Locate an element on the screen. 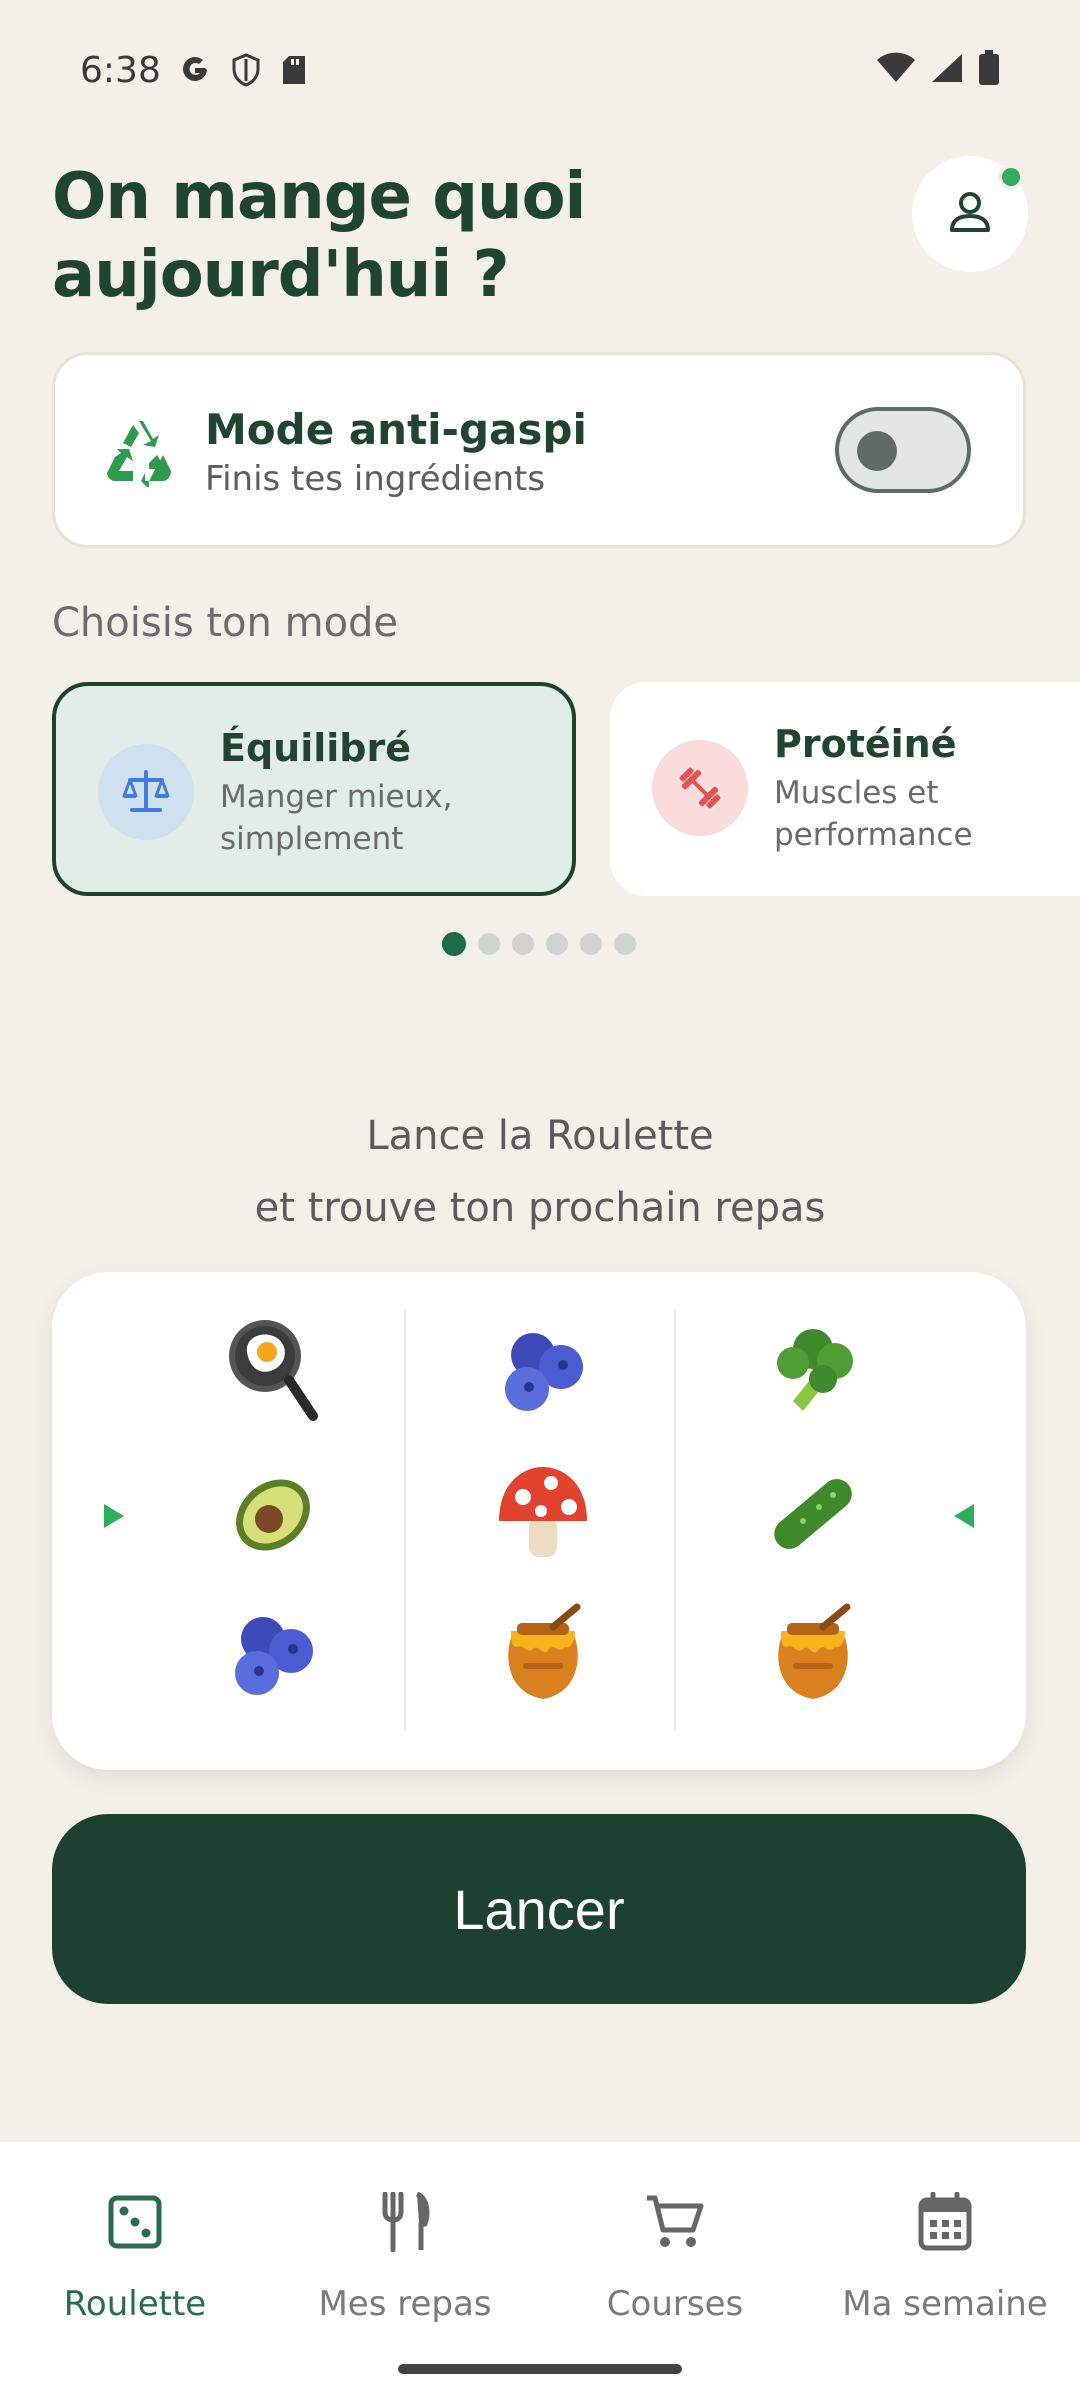  avocado-icon is located at coordinates (273, 1513).